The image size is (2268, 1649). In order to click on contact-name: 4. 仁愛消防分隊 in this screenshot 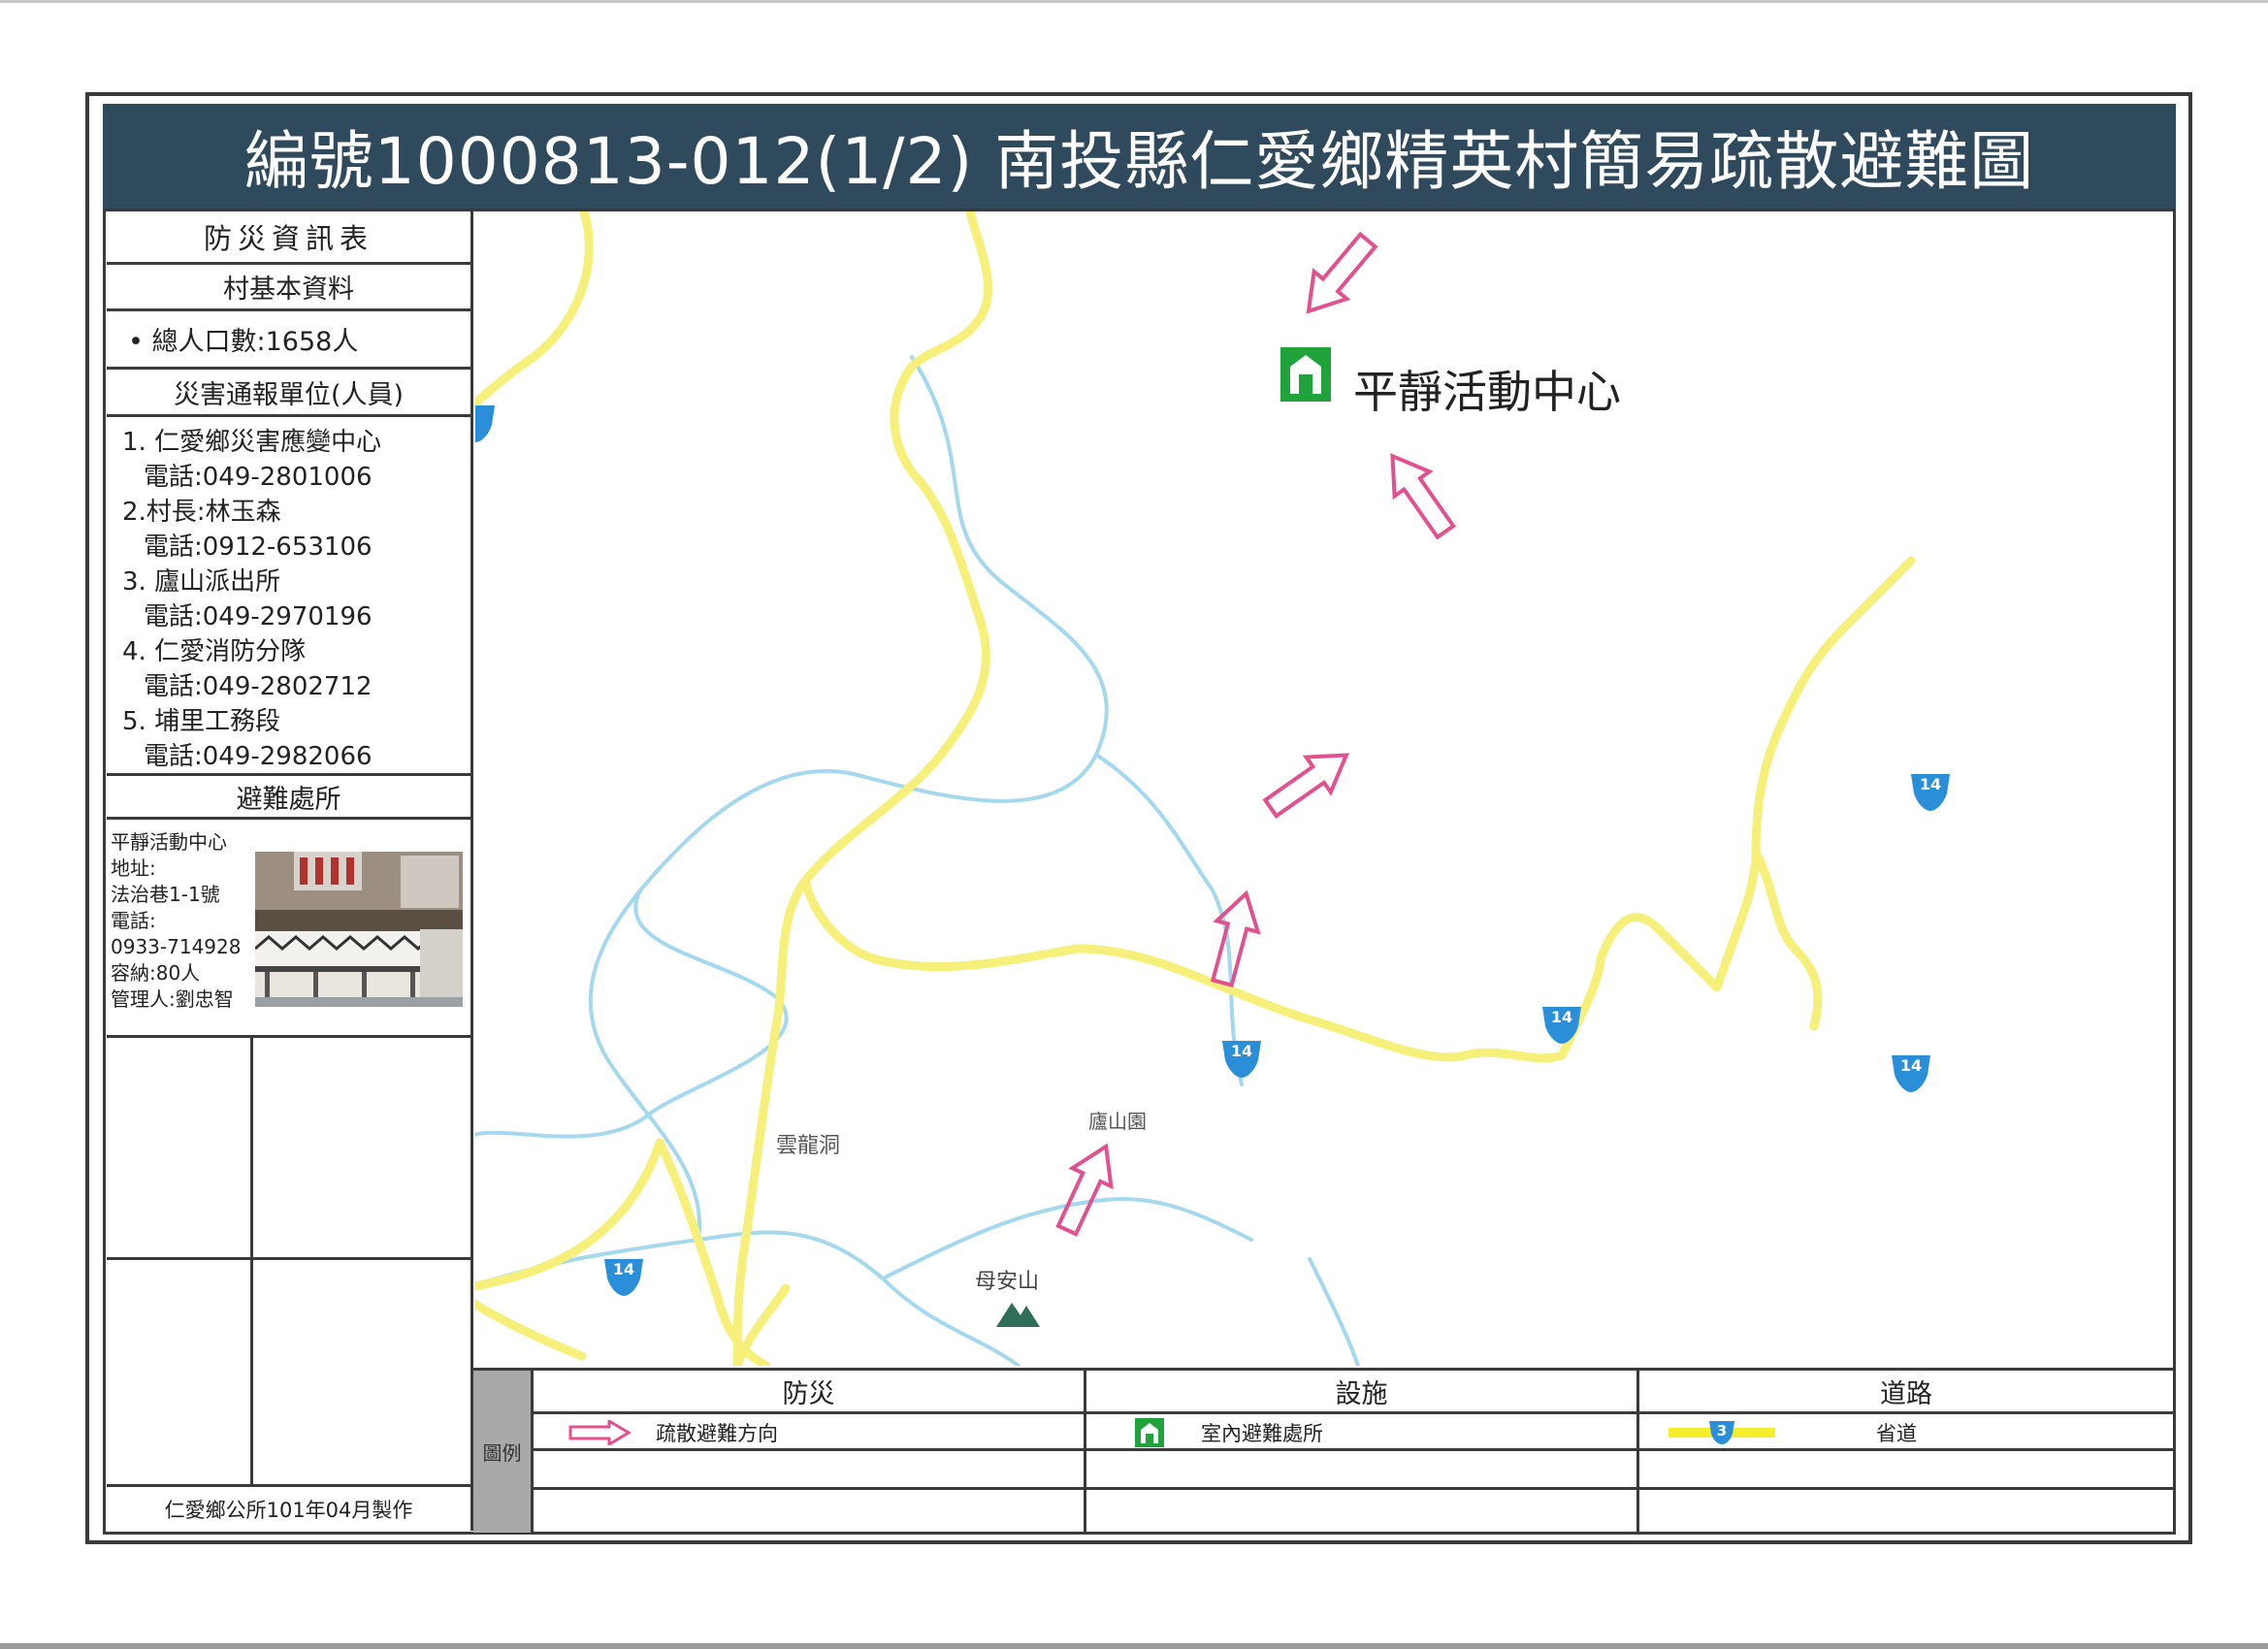, I will do `click(214, 651)`.